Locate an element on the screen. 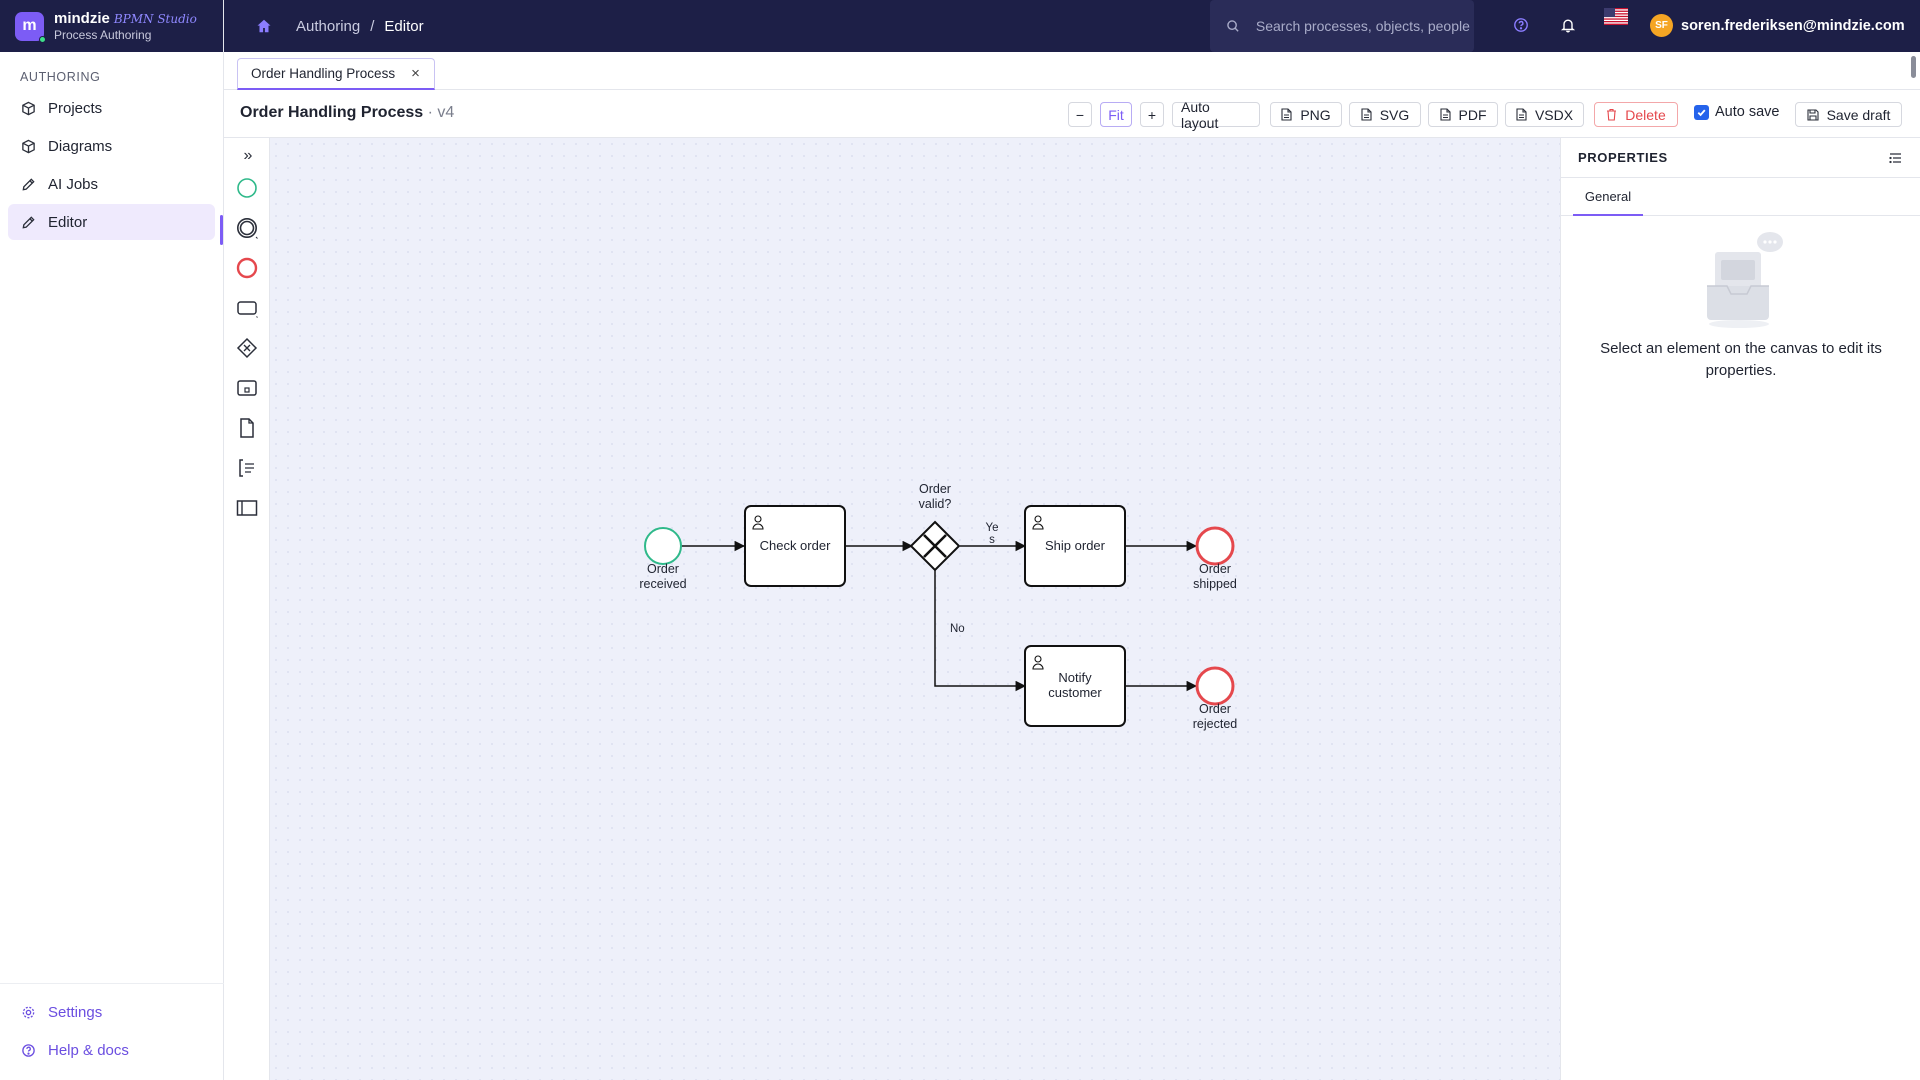  start-event: Order received is located at coordinates (663, 559).